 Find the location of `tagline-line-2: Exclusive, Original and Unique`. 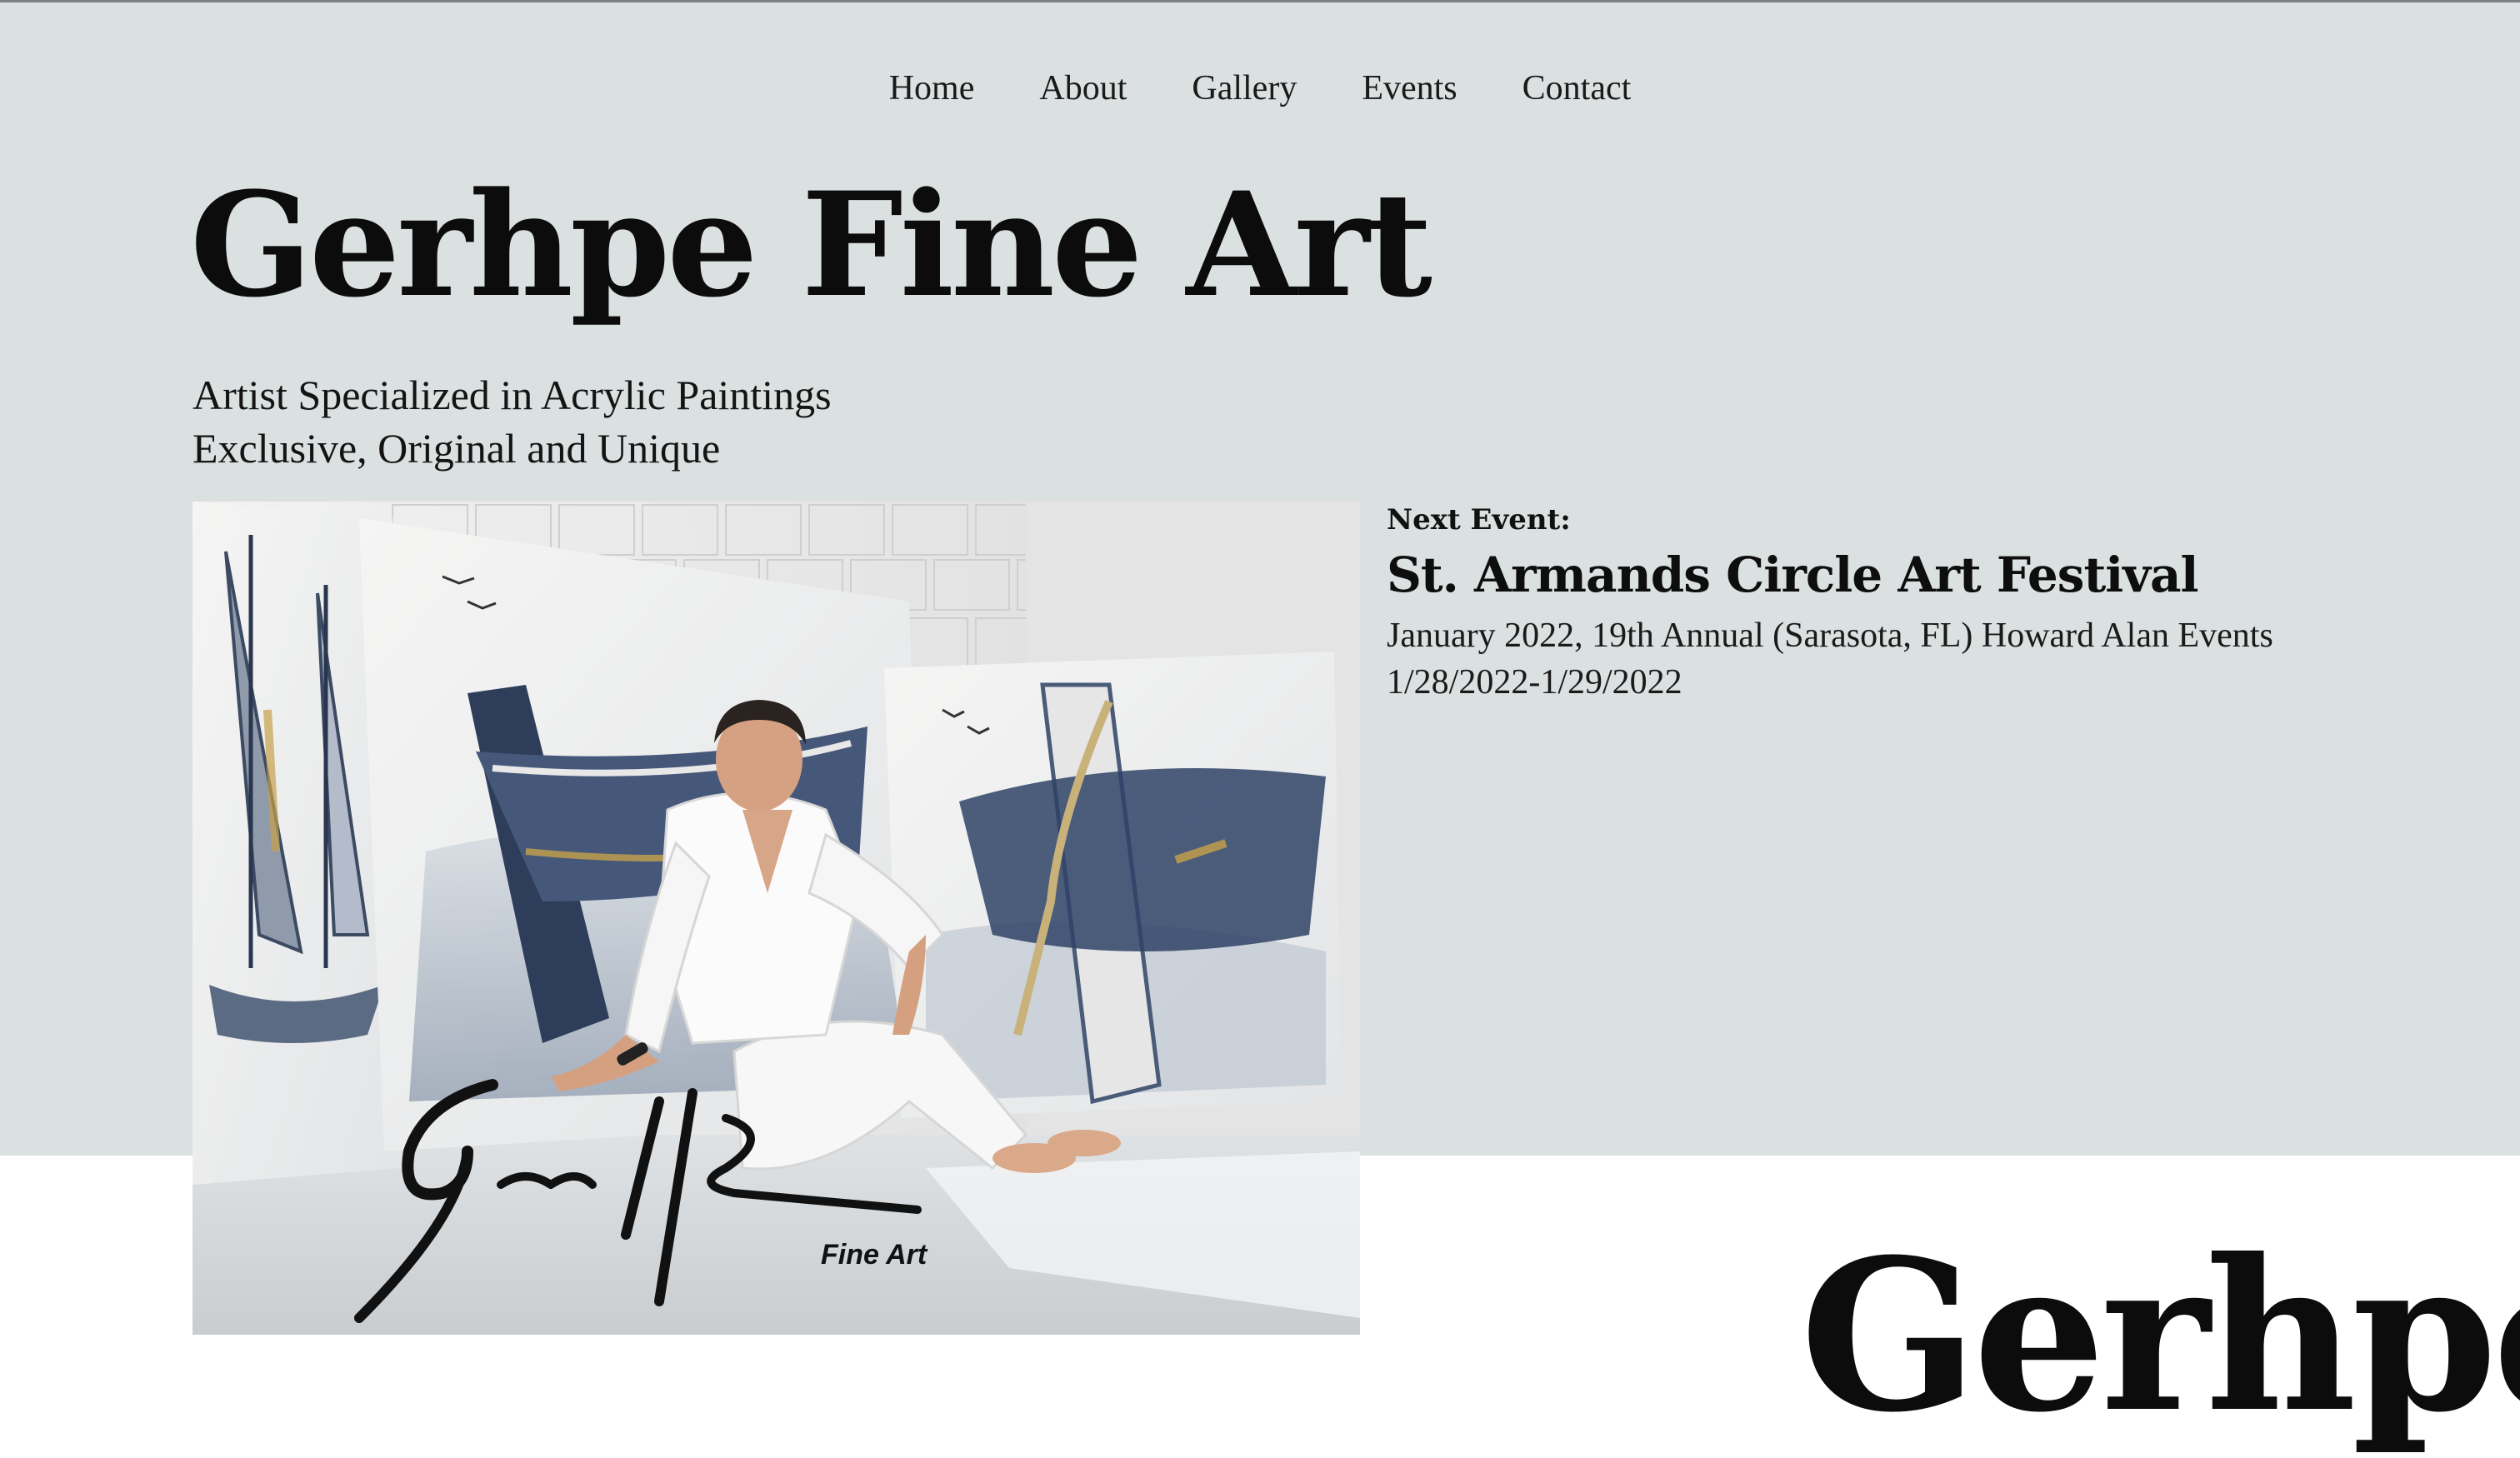

tagline-line-2: Exclusive, Original and Unique is located at coordinates (456, 448).